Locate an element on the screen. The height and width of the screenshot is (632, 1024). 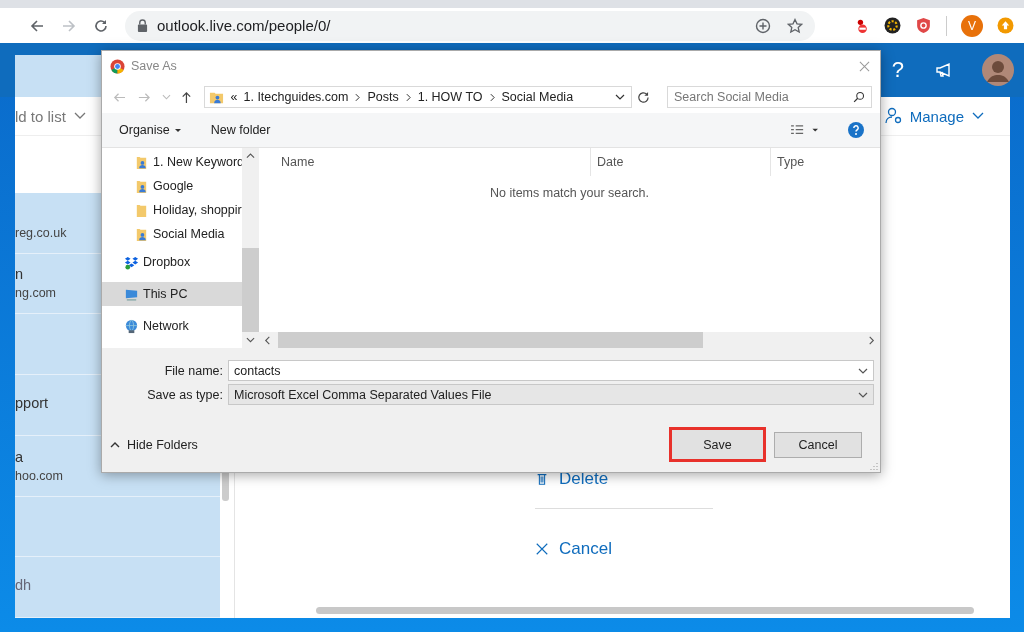
dialog-title: Save As is located at coordinates (154, 66).